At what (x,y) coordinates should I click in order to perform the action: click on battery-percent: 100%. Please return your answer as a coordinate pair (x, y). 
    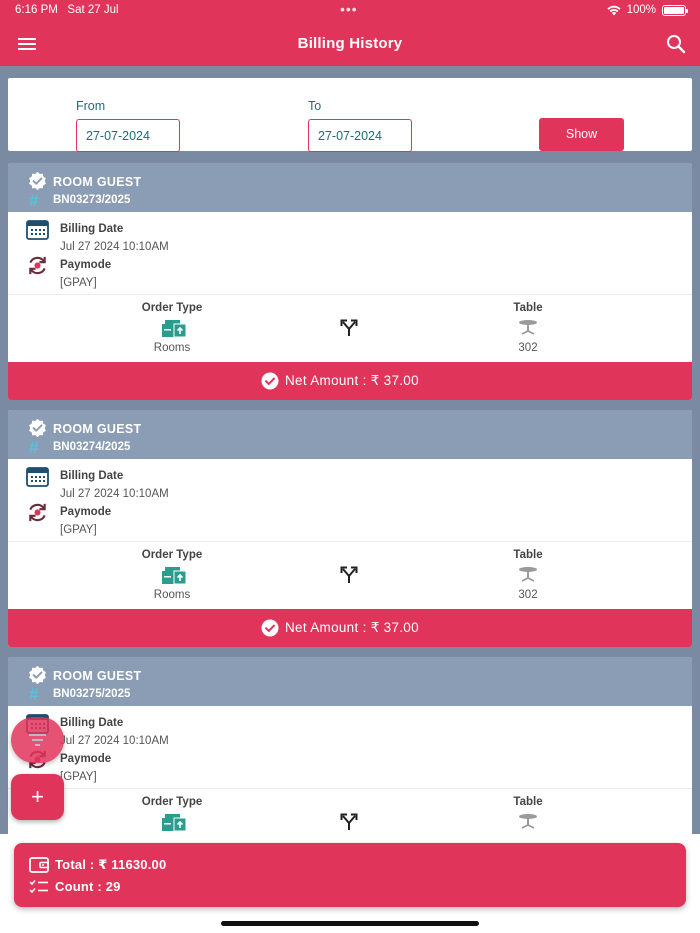
    Looking at the image, I should click on (641, 10).